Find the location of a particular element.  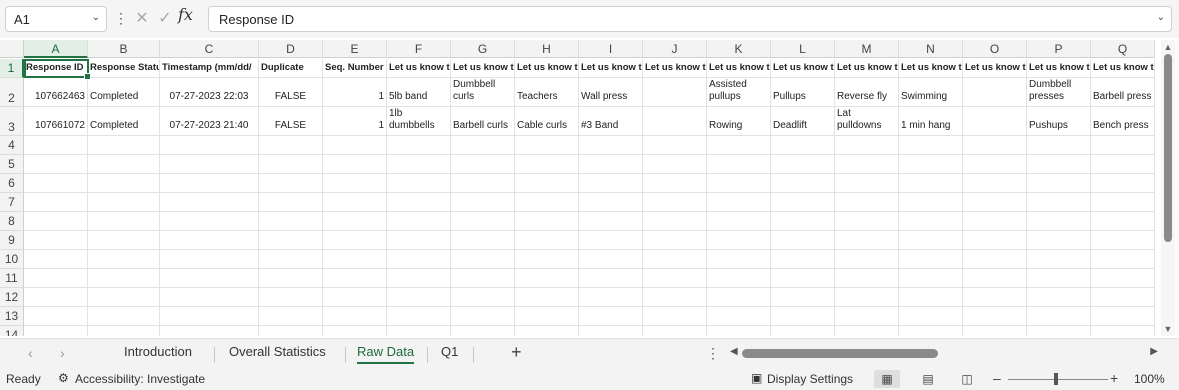

cell-m2: Reverse fly is located at coordinates (867, 92).